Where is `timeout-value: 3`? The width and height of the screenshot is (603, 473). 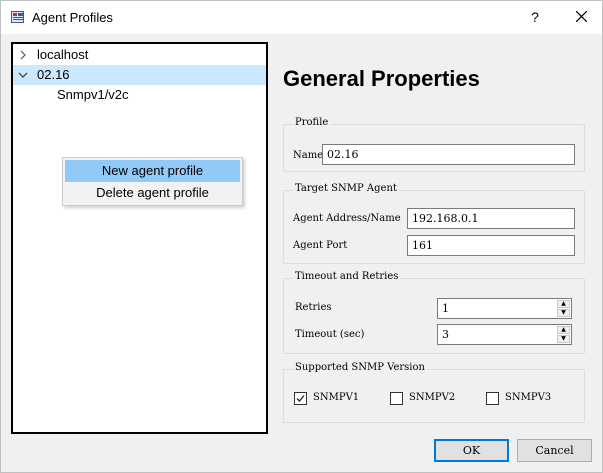
timeout-value: 3 is located at coordinates (445, 334).